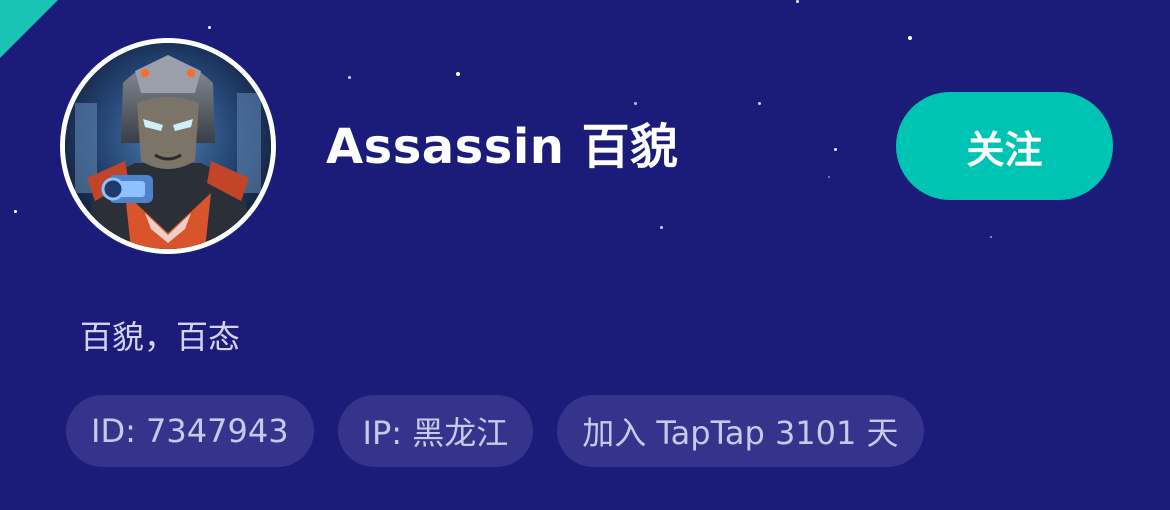 The width and height of the screenshot is (1170, 510). Describe the element at coordinates (160, 337) in the screenshot. I see `bio-text: 百貌，百态` at that location.